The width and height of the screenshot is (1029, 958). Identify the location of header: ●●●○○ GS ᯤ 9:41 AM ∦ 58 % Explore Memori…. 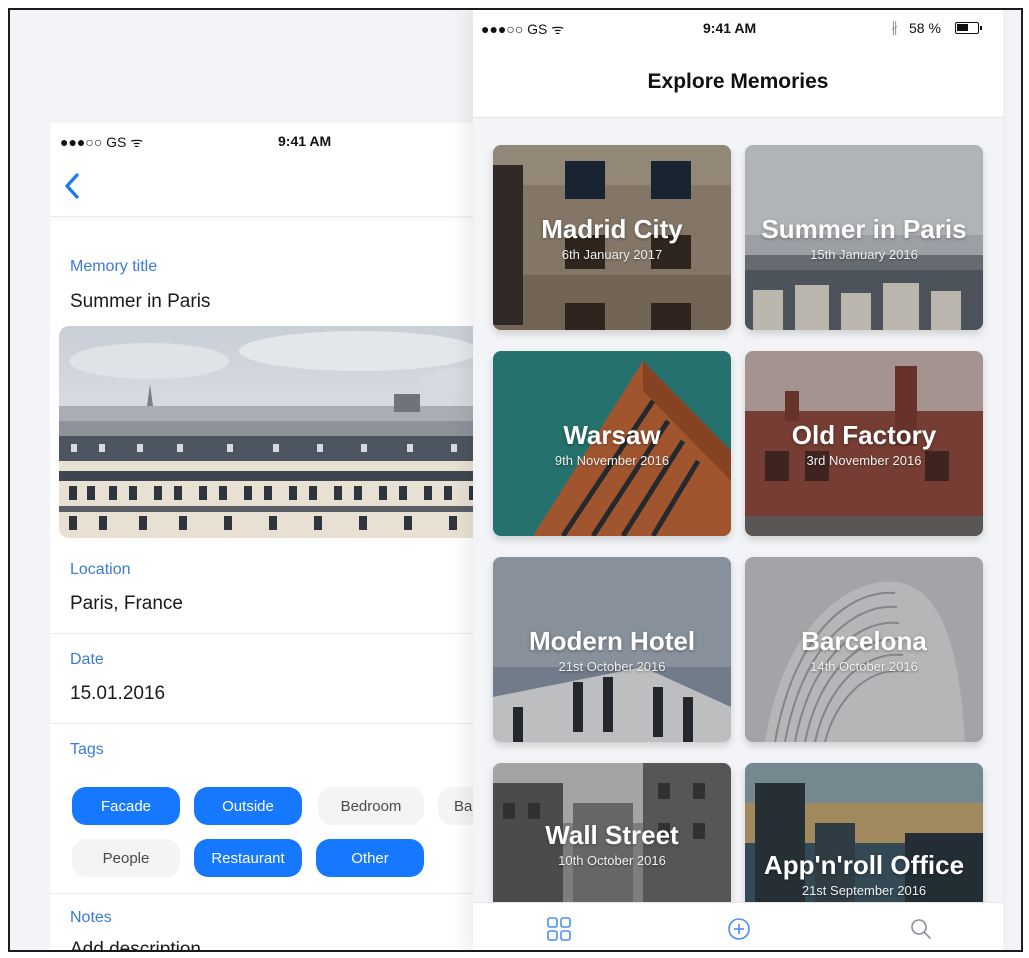
(738, 64).